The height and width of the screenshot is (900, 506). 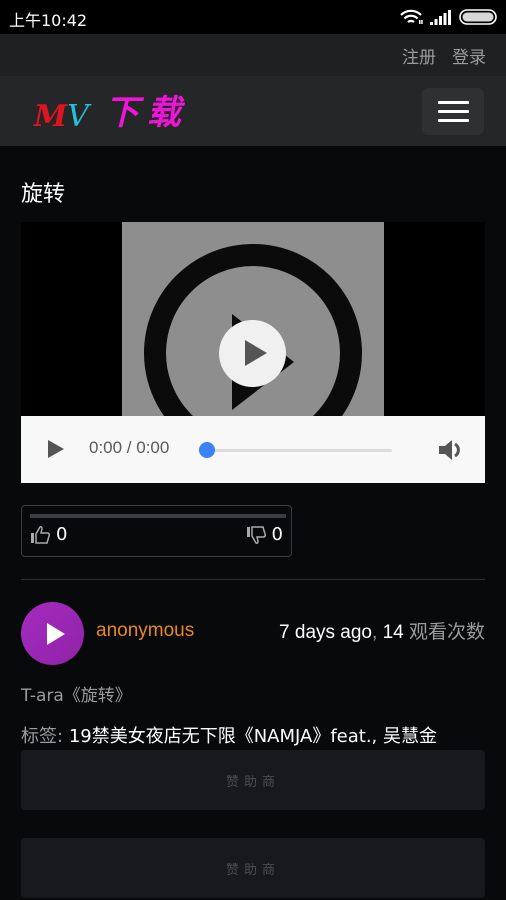 What do you see at coordinates (469, 55) in the screenshot?
I see `login-link: 登录` at bounding box center [469, 55].